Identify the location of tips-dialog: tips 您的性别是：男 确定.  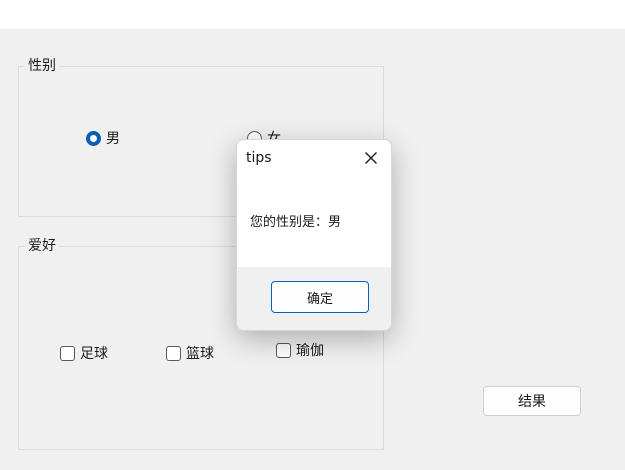
(314, 235).